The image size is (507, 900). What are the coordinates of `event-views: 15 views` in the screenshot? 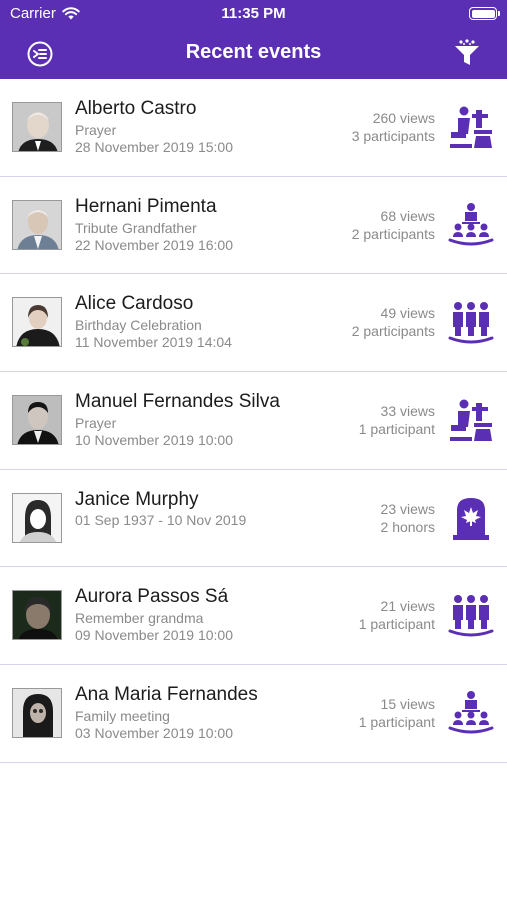 It's located at (407, 704).